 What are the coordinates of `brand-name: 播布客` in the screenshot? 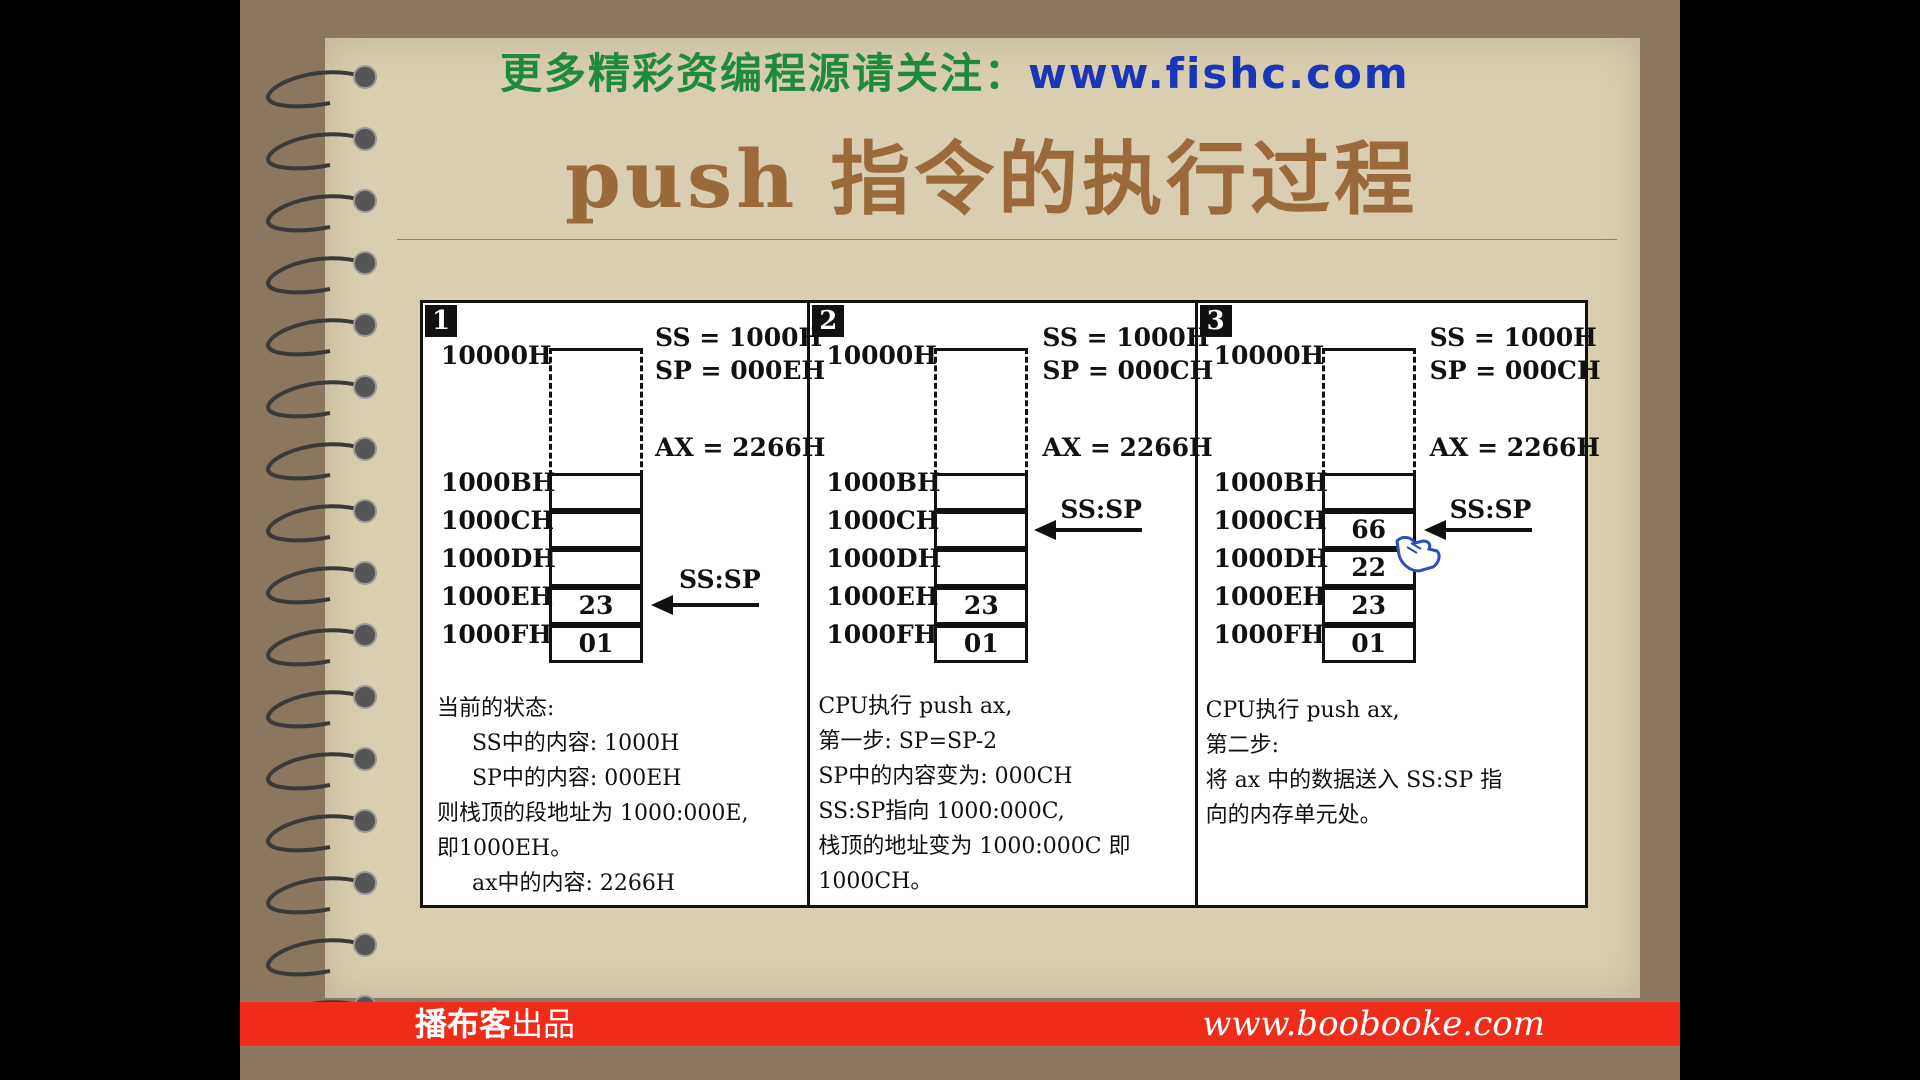 It's located at (463, 1024).